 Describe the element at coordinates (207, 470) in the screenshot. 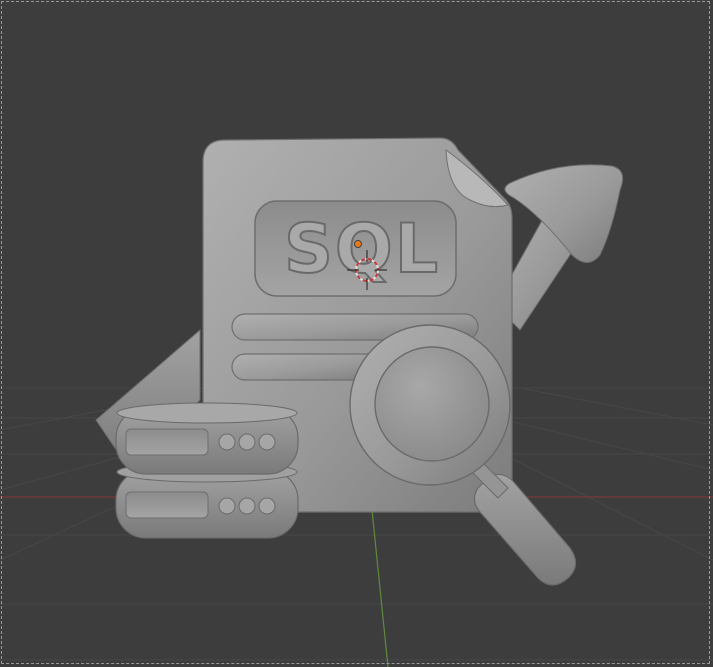

I see `database-icon` at that location.